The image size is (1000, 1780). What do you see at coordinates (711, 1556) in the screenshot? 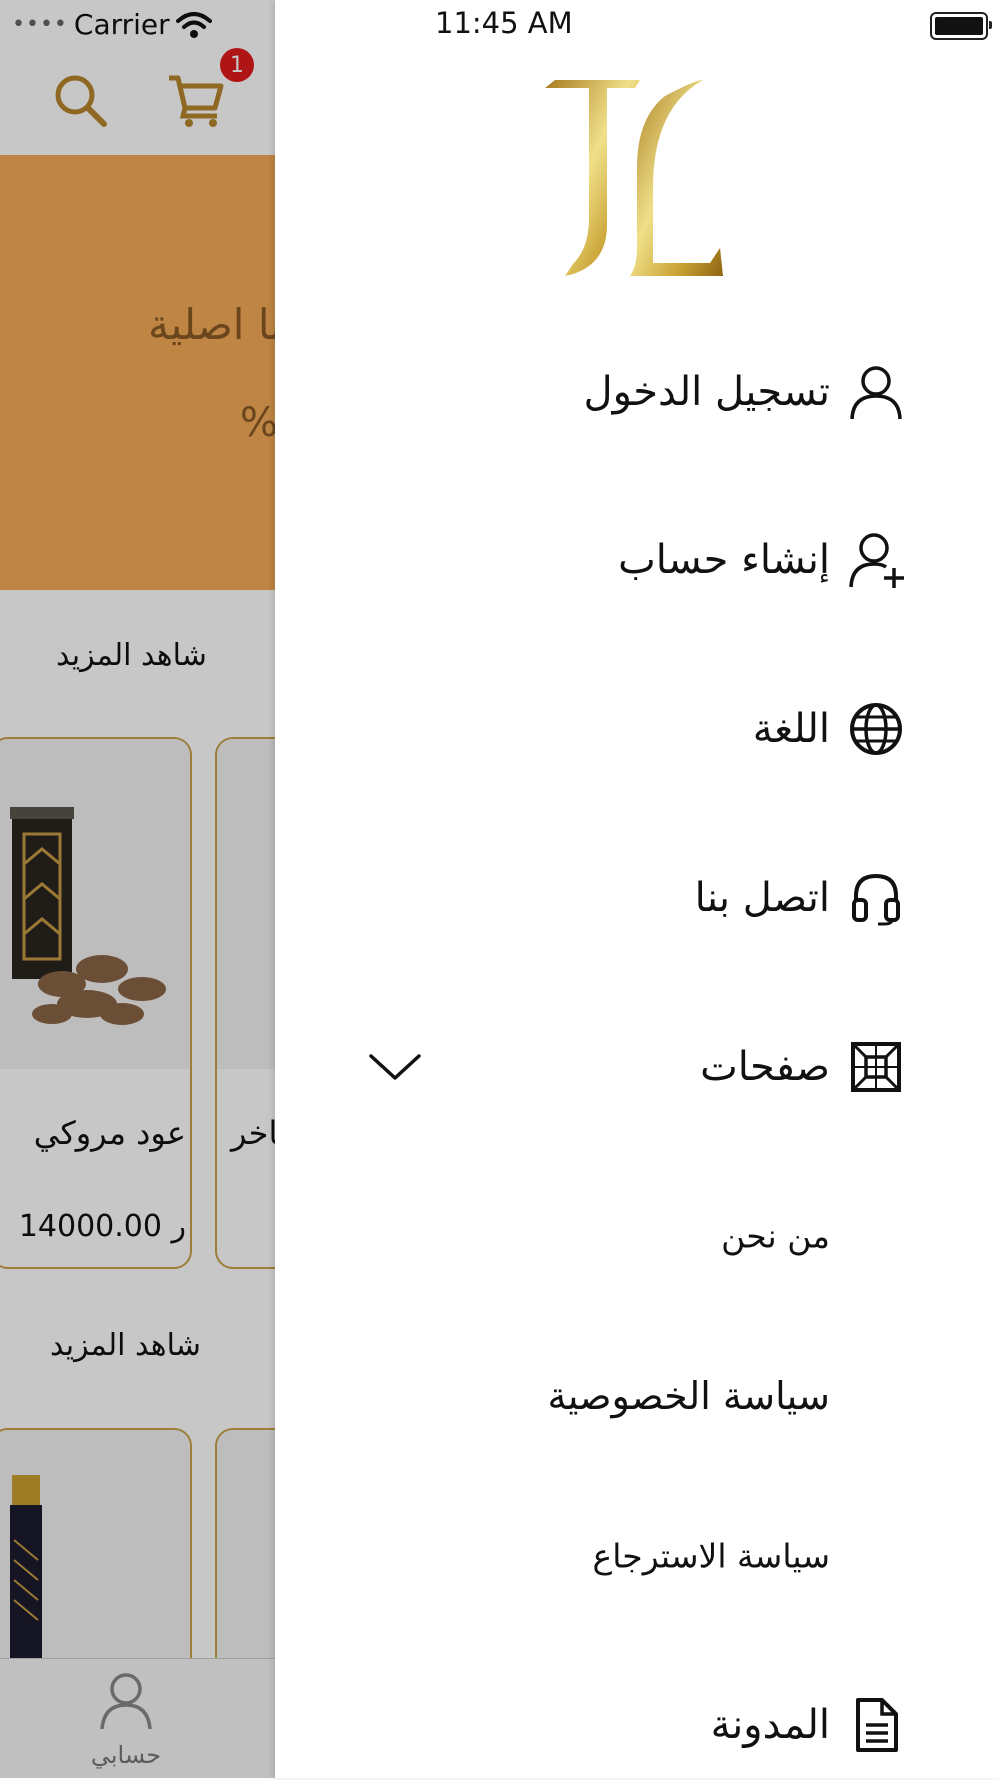
I see `submenu-return-policy-label: سياسة الاسترجاع` at bounding box center [711, 1556].